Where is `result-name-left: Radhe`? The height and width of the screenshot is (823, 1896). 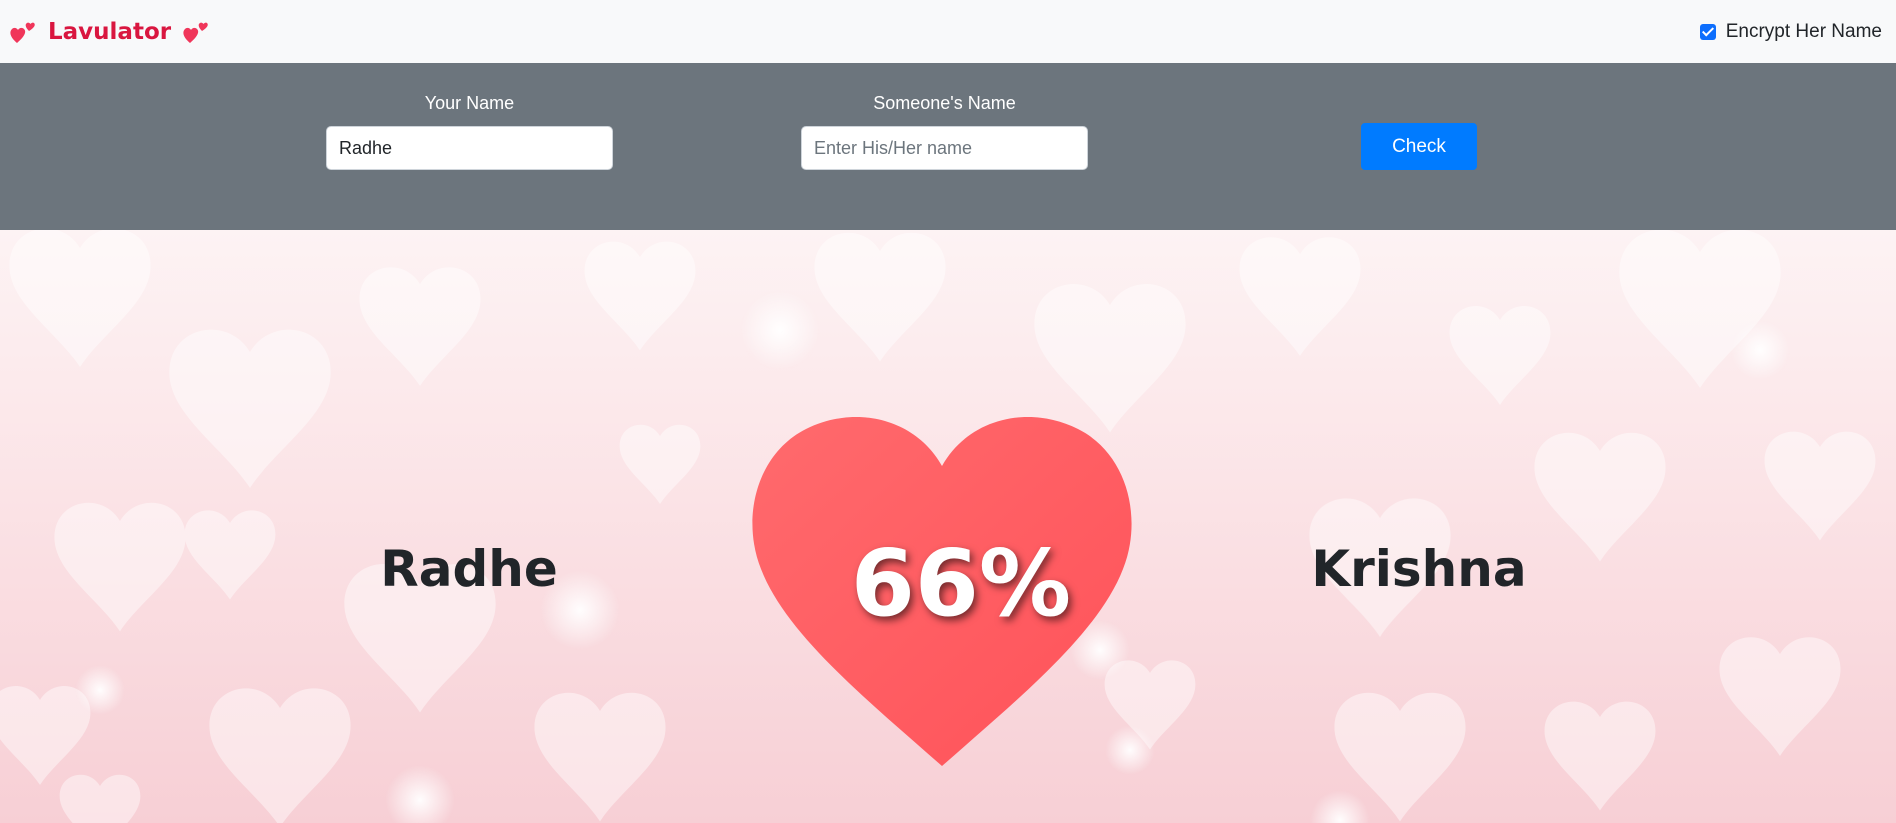
result-name-left: Radhe is located at coordinates (469, 569).